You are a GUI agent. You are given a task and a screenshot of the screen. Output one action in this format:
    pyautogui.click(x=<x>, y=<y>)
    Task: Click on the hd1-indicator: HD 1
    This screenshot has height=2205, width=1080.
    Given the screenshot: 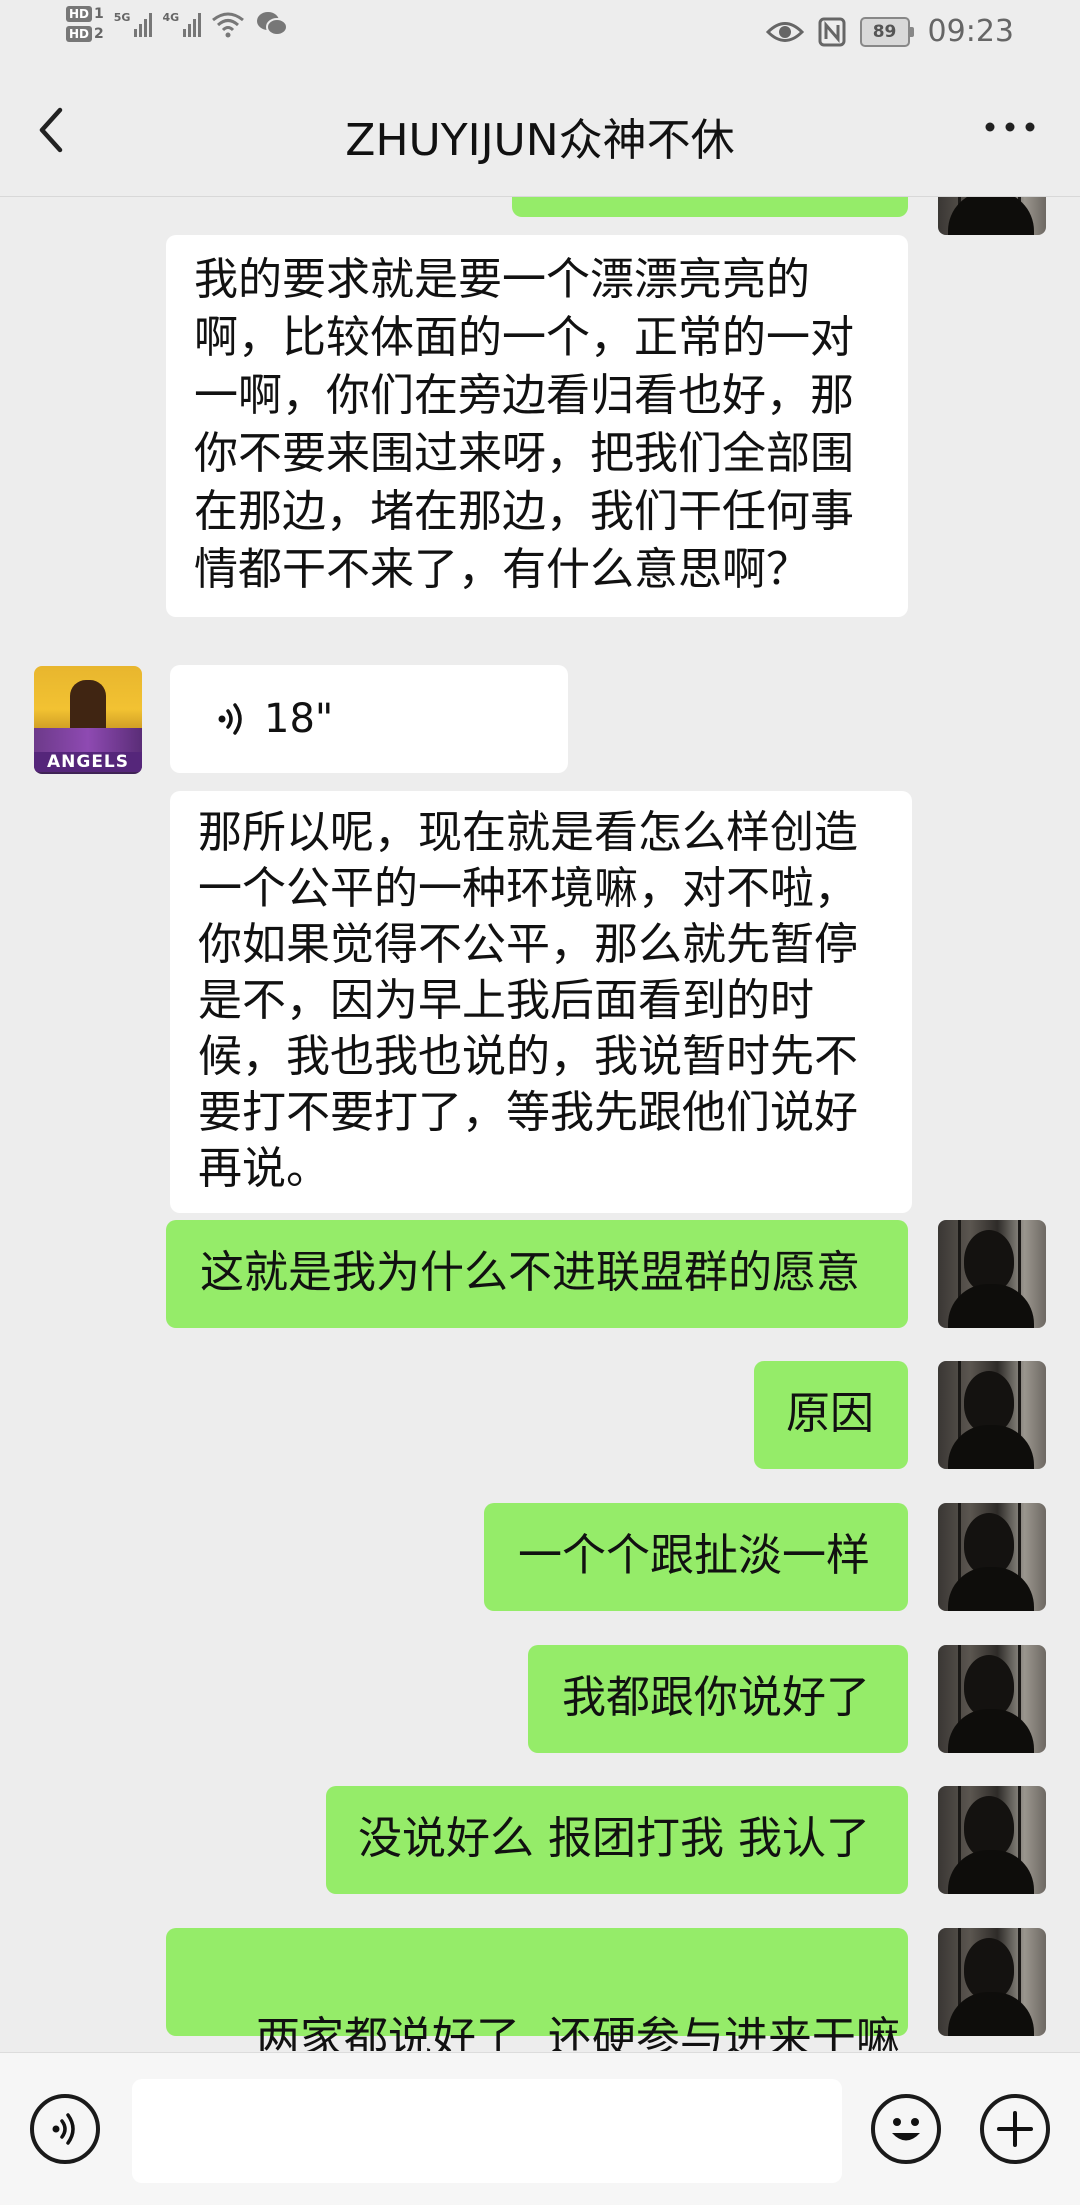 What is the action you would take?
    pyautogui.click(x=85, y=14)
    